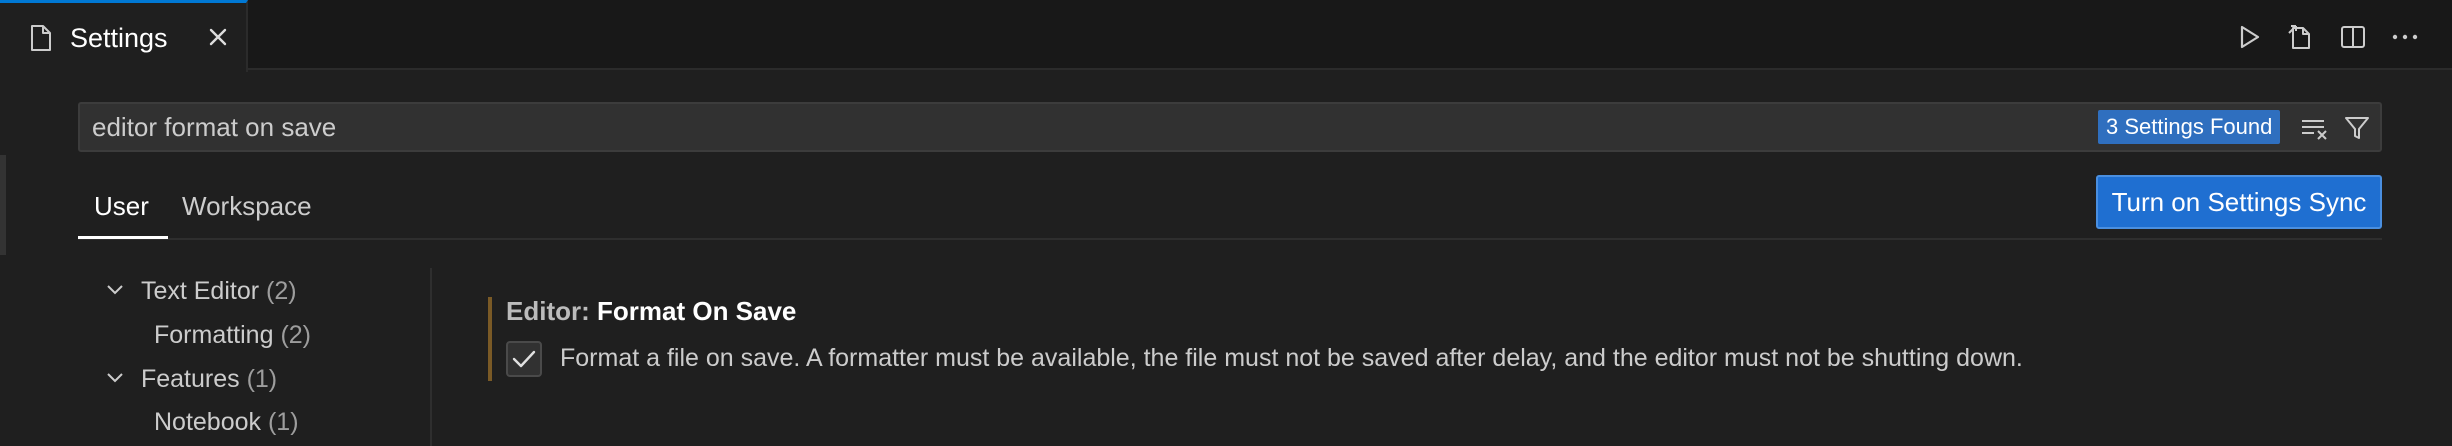 The width and height of the screenshot is (2452, 446). Describe the element at coordinates (214, 127) in the screenshot. I see `search-query: editor format on save` at that location.